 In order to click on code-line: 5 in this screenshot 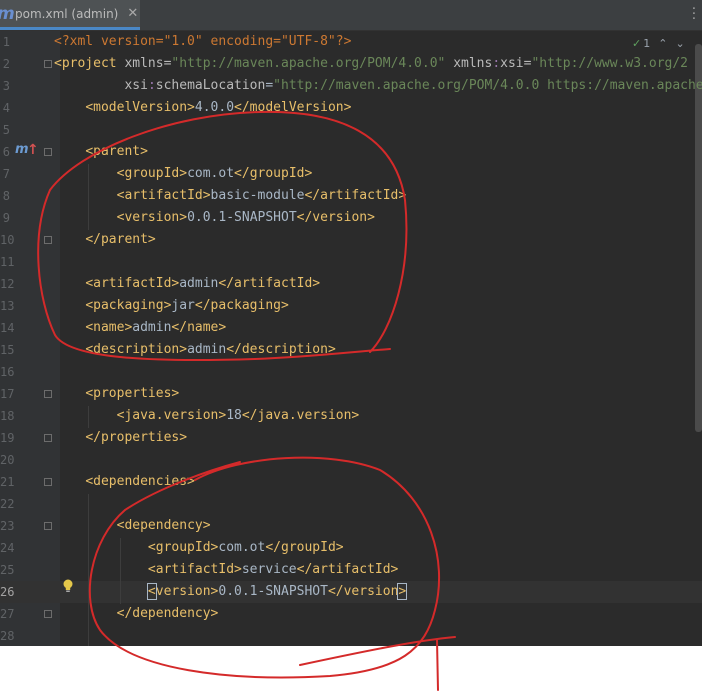, I will do `click(351, 130)`.